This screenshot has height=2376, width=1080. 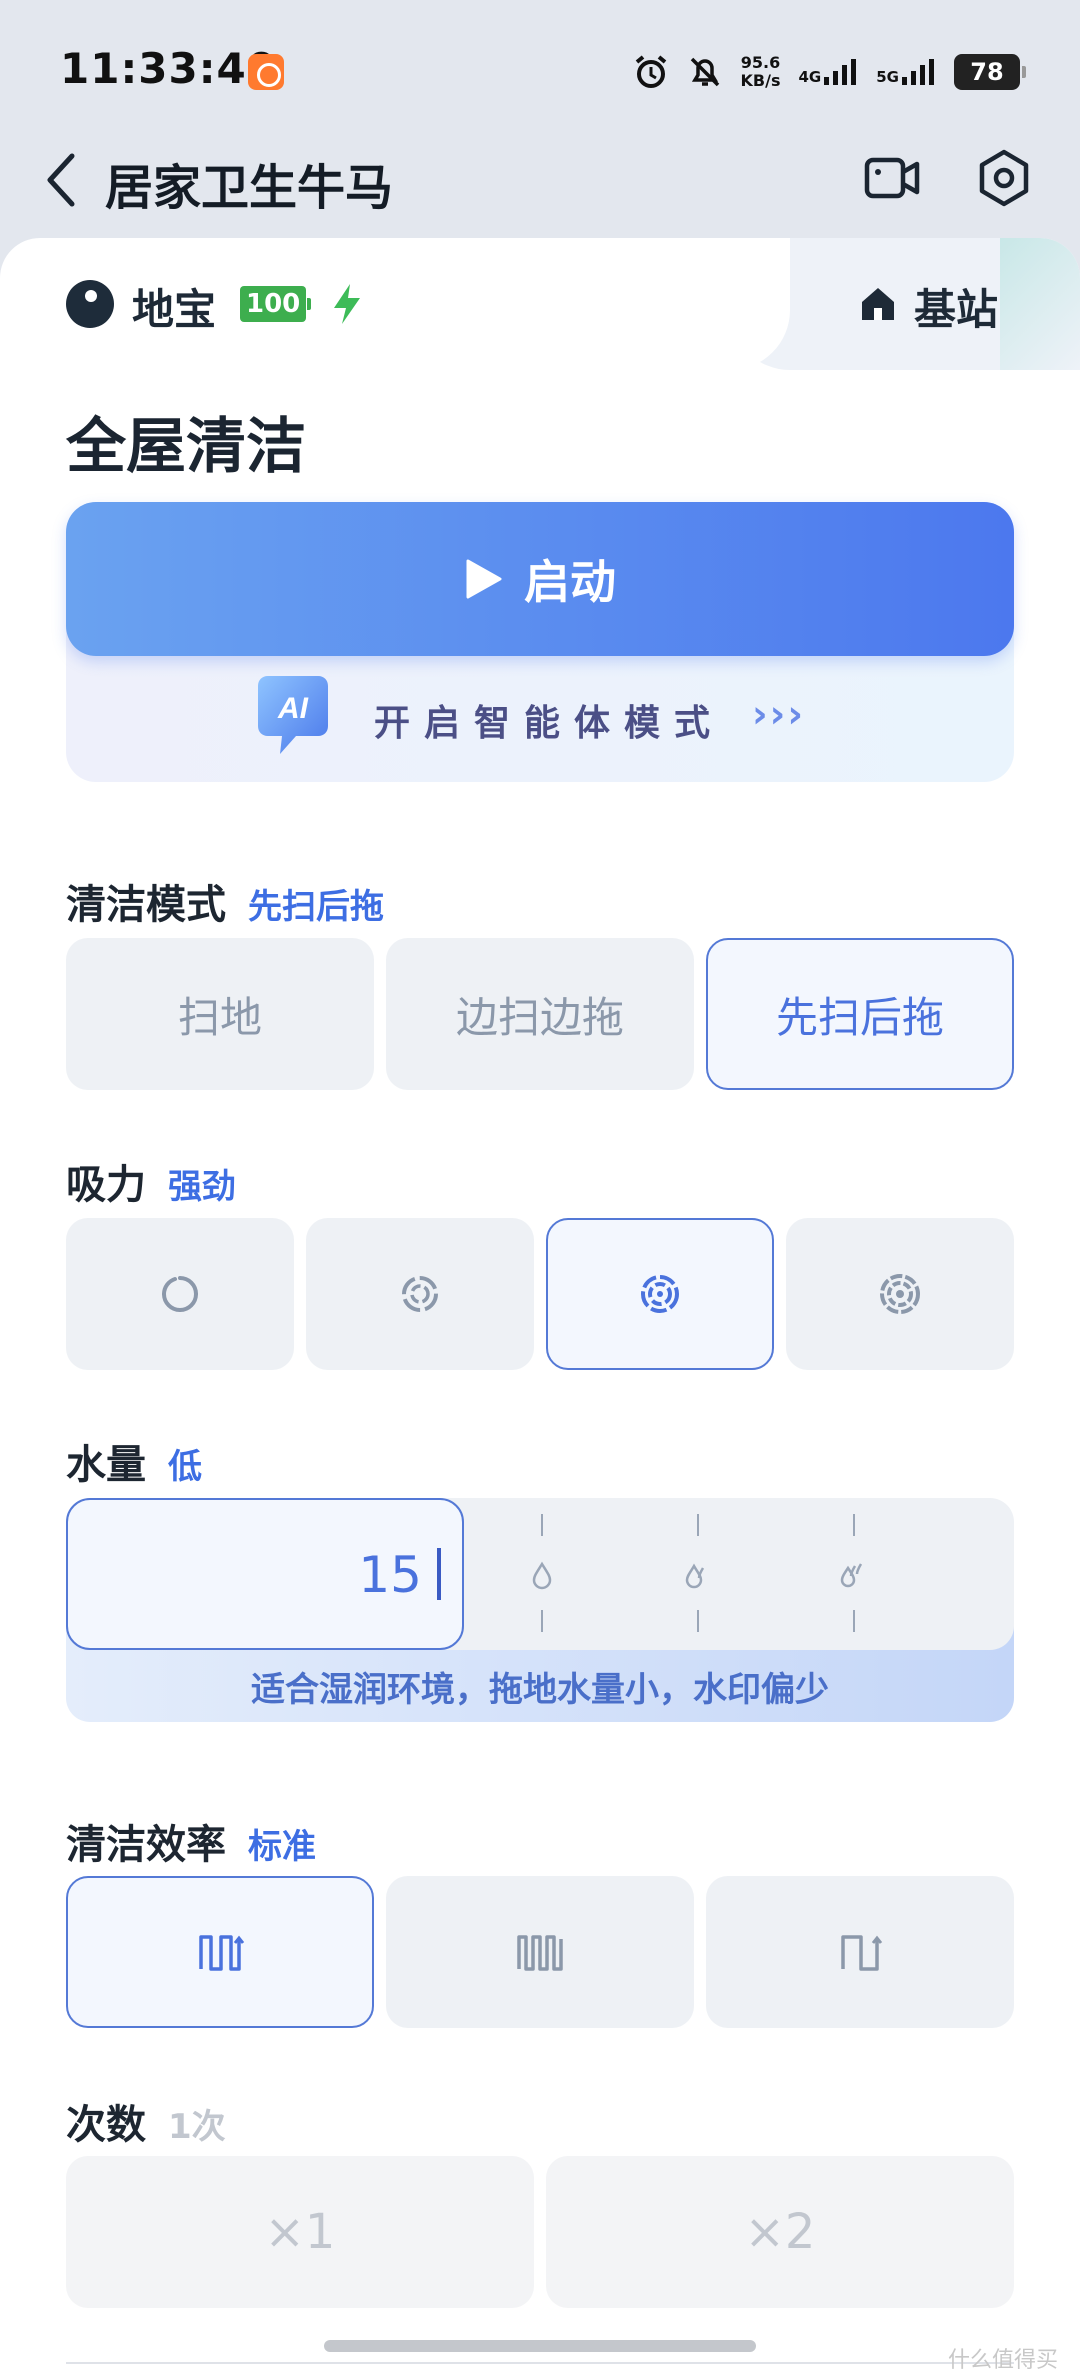 What do you see at coordinates (151, 1181) in the screenshot?
I see `suction-header: 吸力 强劲` at bounding box center [151, 1181].